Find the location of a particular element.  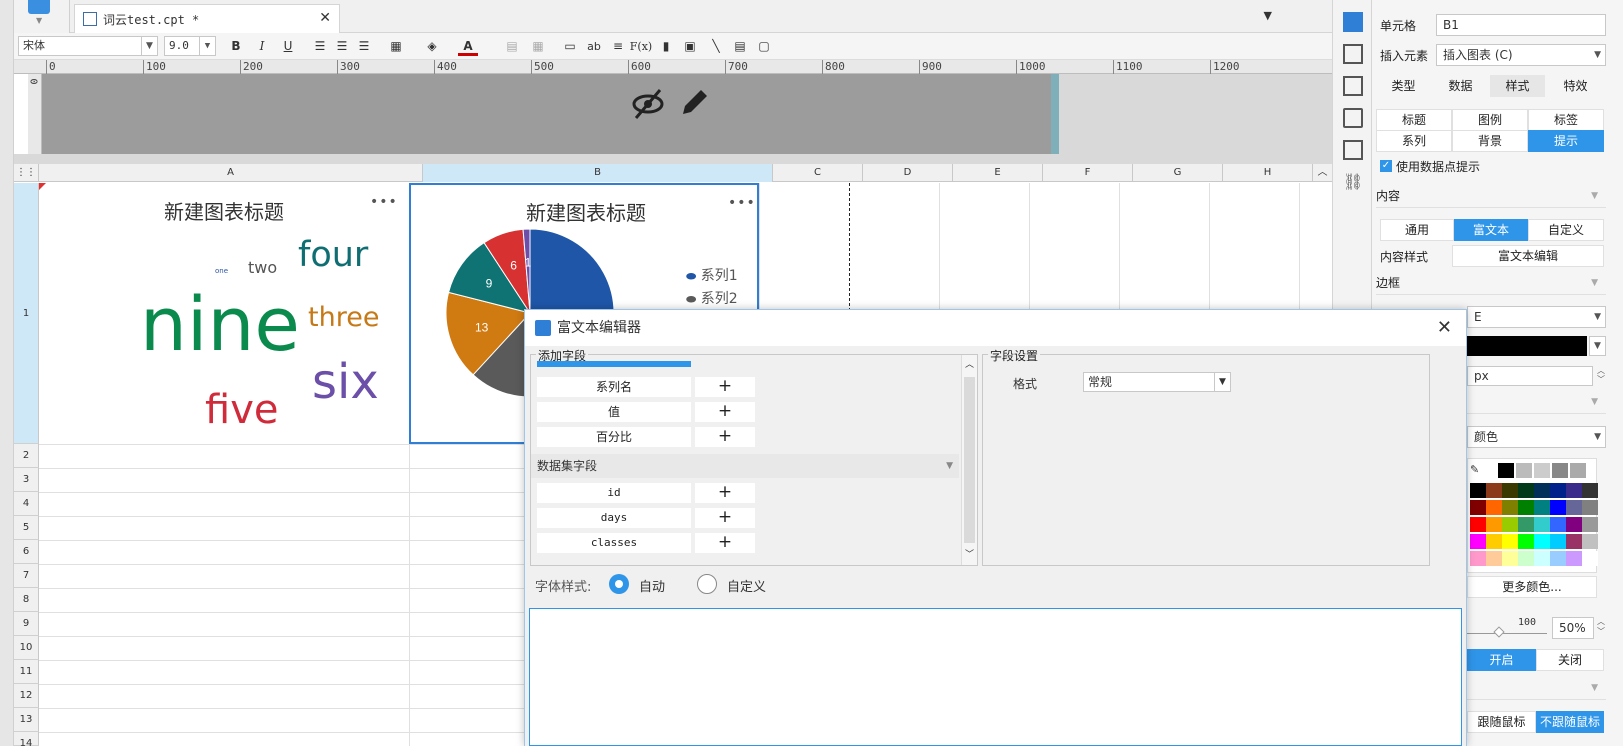

align-left-icon: ☰ is located at coordinates (320, 46).